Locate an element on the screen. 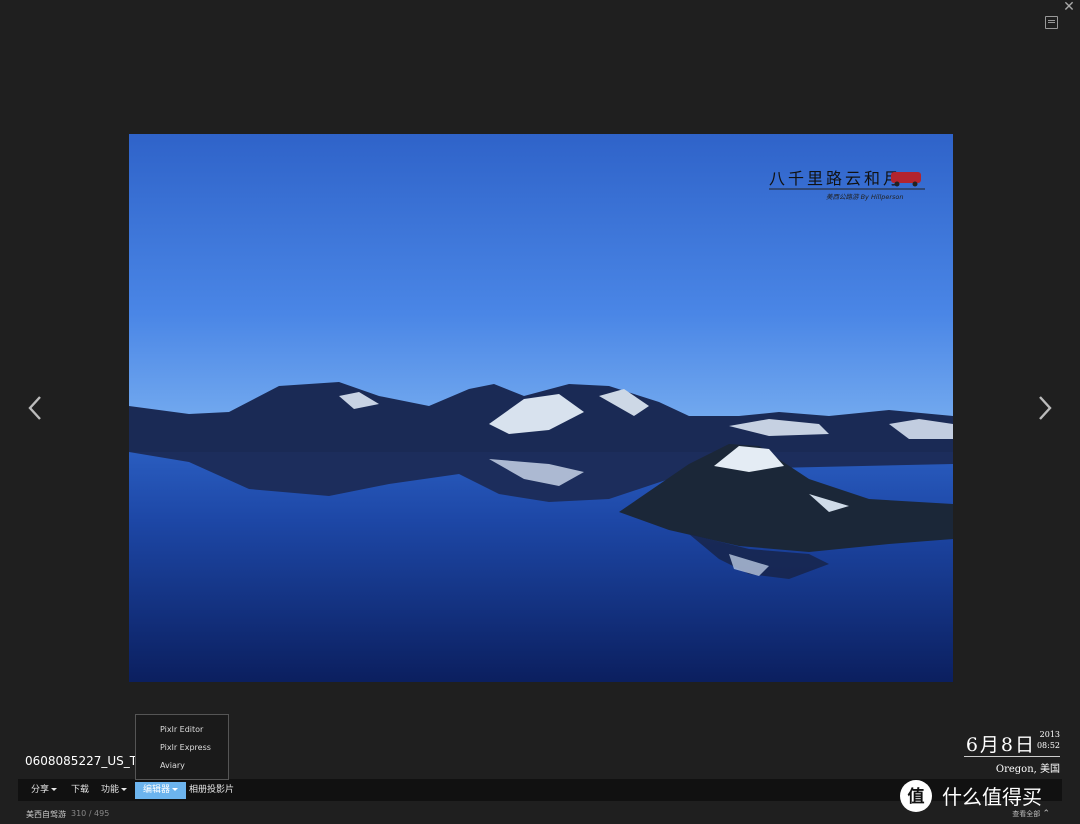  download-label: 下载 is located at coordinates (80, 790).